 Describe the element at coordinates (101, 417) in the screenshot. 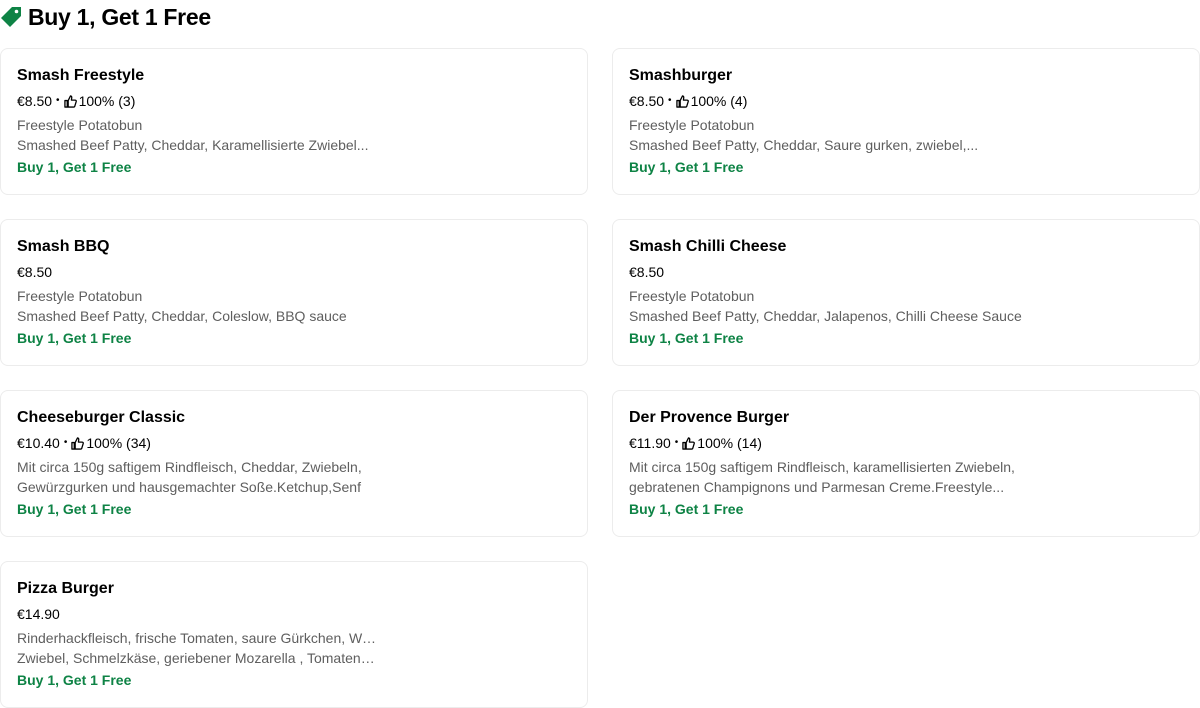

I see `item-name: Cheeseburger Classic` at that location.